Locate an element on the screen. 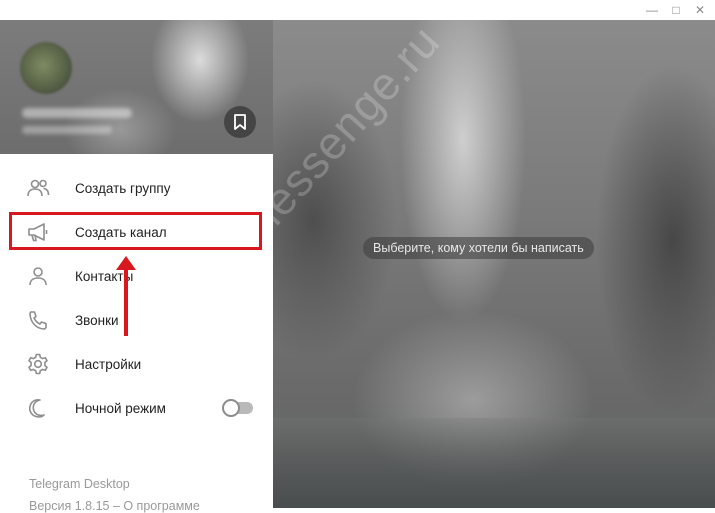 The height and width of the screenshot is (513, 715). window-titlebar: — □ ✕ is located at coordinates (357, 10).